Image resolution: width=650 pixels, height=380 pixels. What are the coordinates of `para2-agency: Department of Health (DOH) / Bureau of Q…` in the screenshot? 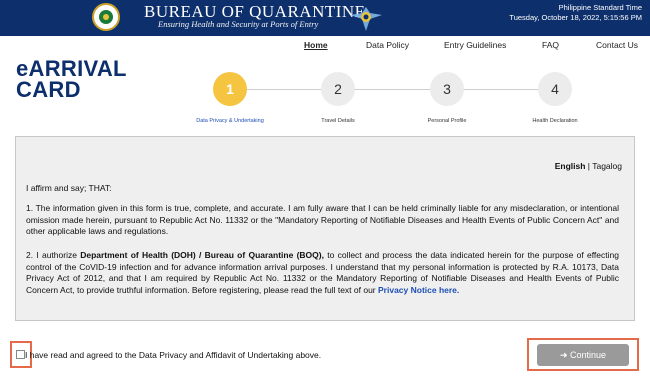 It's located at (202, 255).